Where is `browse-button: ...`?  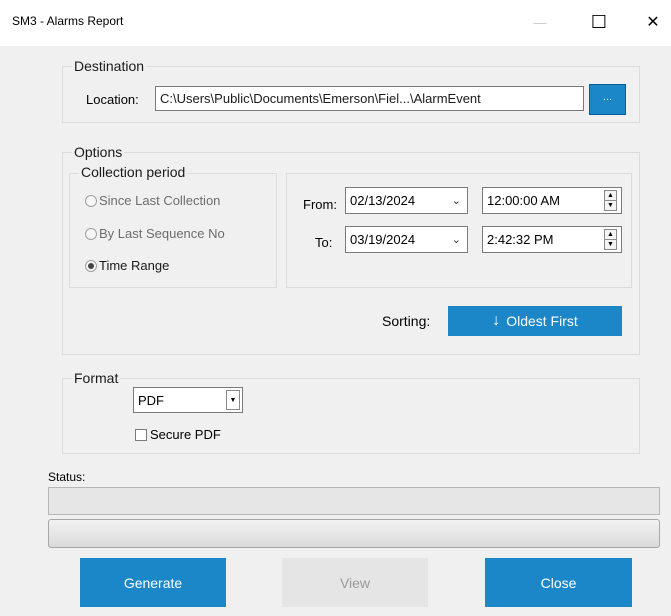 browse-button: ... is located at coordinates (607, 99).